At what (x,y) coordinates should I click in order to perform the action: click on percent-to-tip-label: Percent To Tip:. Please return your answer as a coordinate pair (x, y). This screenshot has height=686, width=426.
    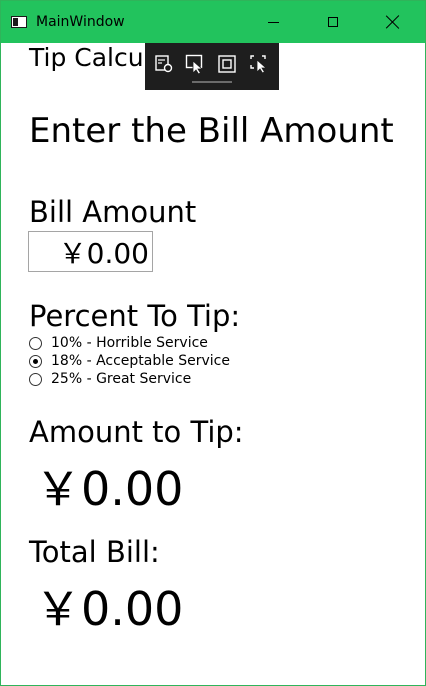
    Looking at the image, I should click on (135, 316).